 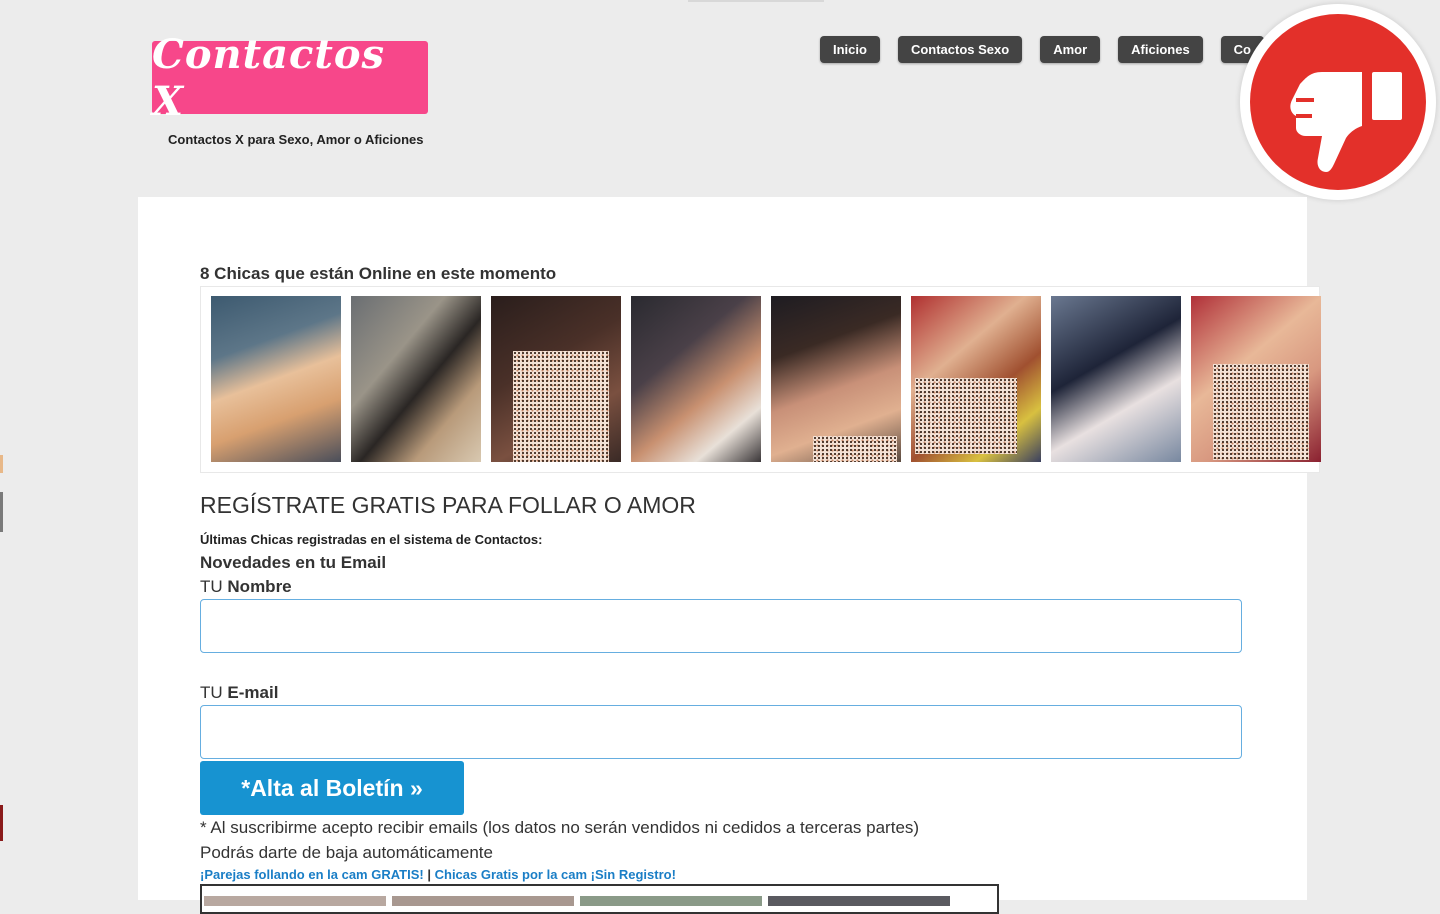 I want to click on cam-preview-box, so click(x=599, y=899).